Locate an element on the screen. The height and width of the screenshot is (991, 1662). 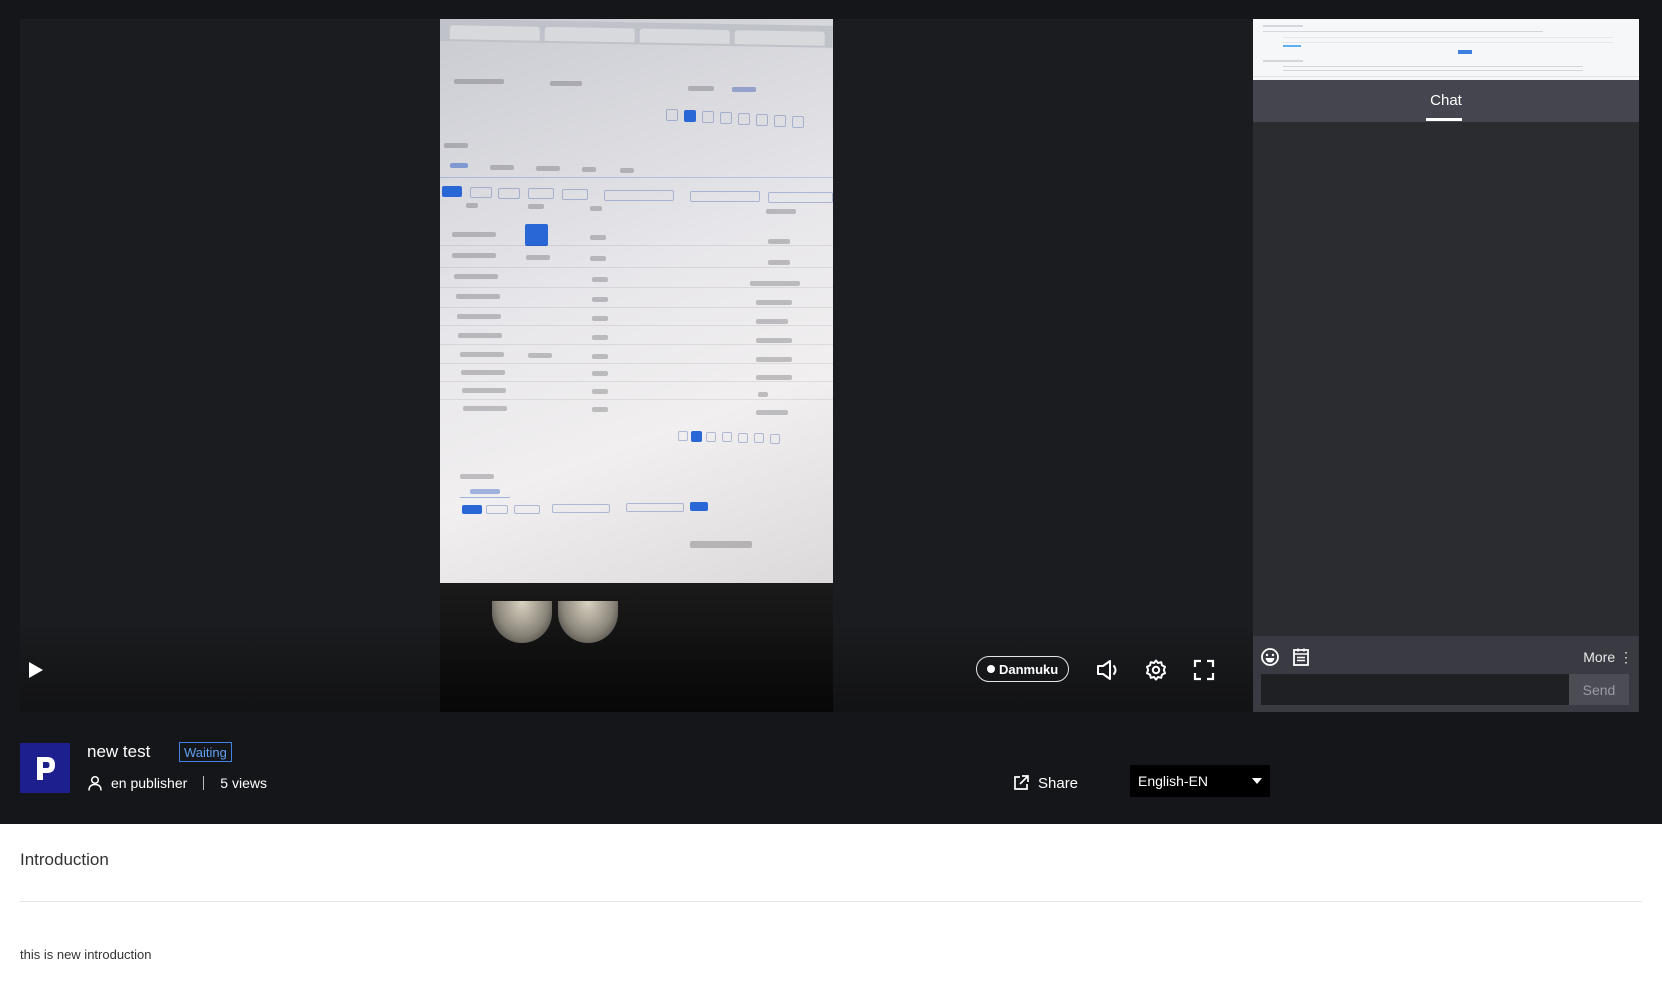
emoji-button is located at coordinates (1270, 657).